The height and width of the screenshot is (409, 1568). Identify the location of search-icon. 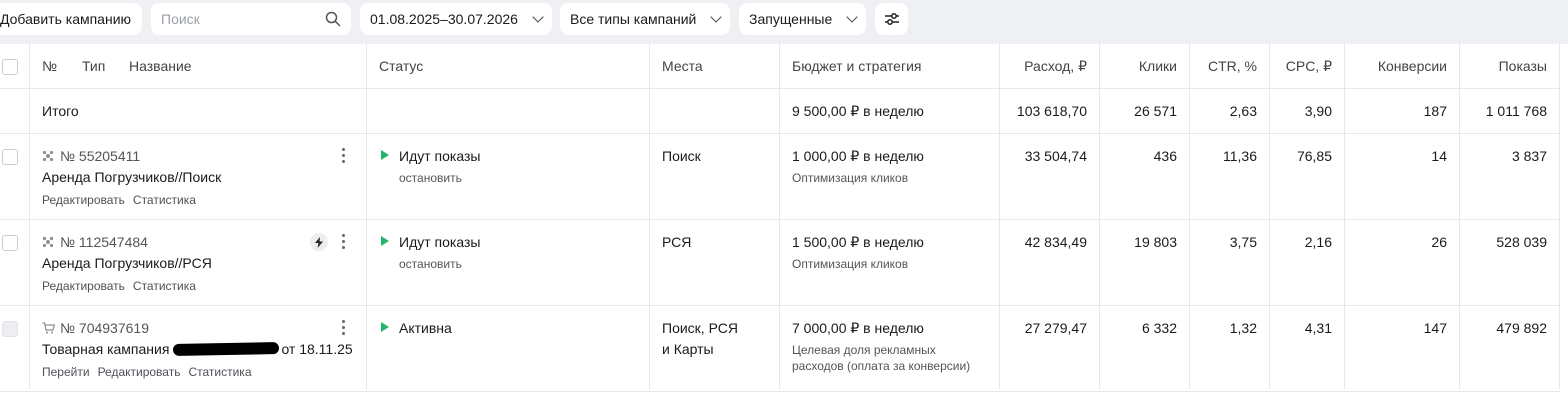
(333, 19).